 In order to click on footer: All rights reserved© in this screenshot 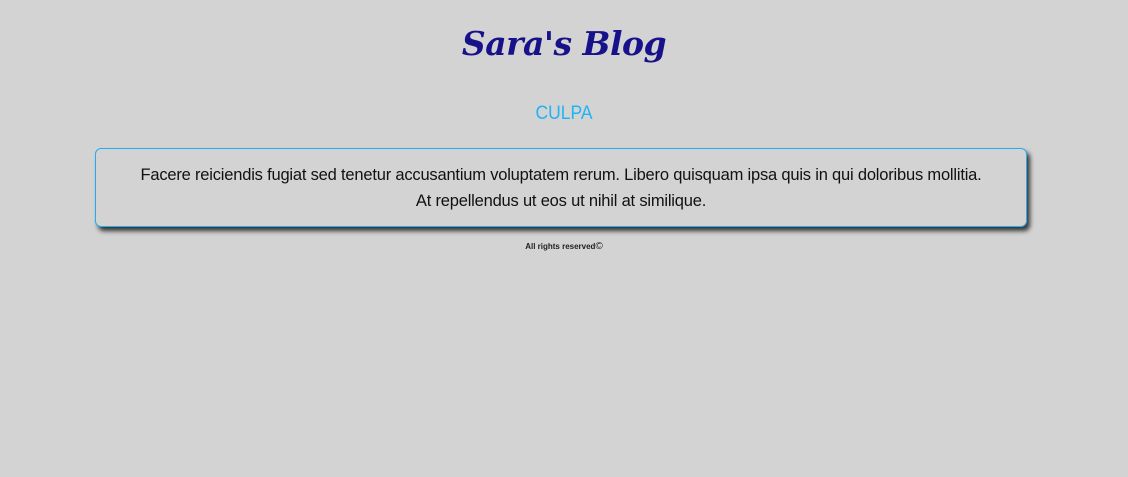, I will do `click(564, 247)`.